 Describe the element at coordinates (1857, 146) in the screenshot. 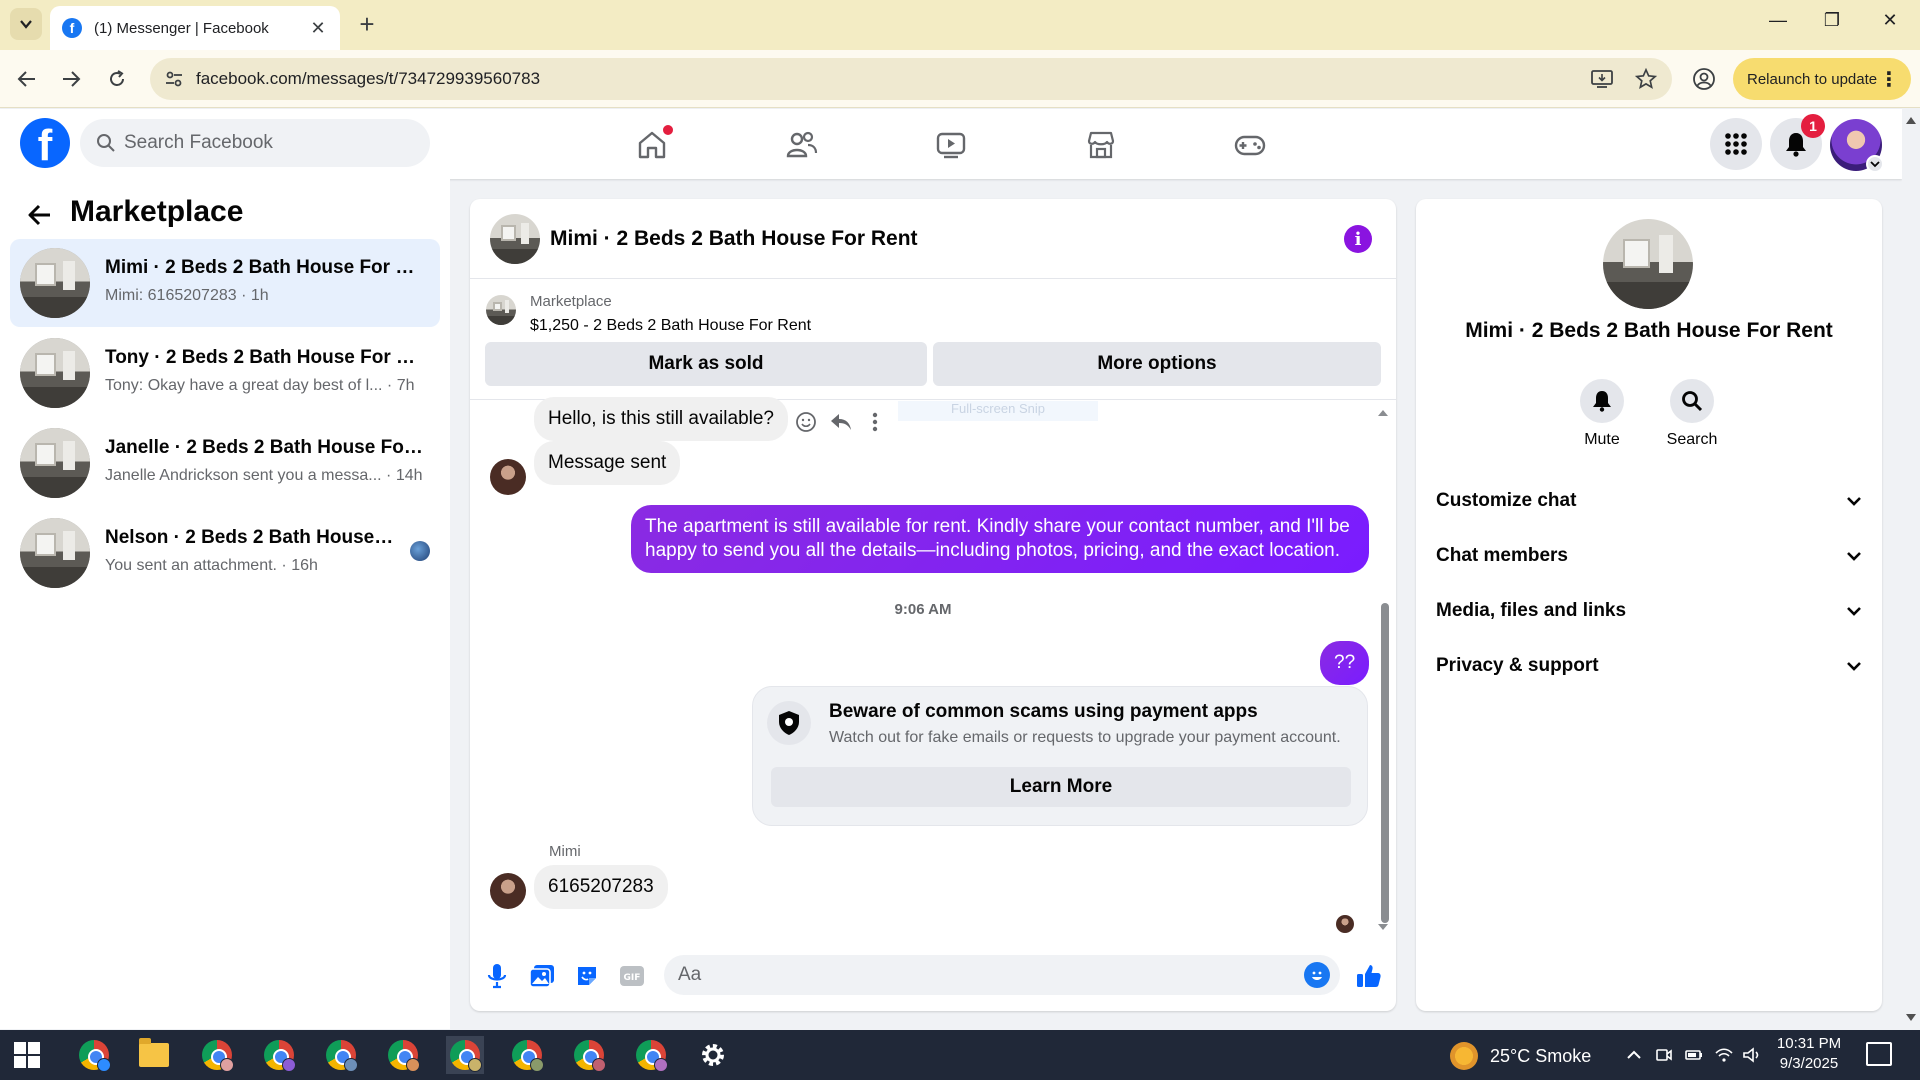

I see `account-avatar` at that location.